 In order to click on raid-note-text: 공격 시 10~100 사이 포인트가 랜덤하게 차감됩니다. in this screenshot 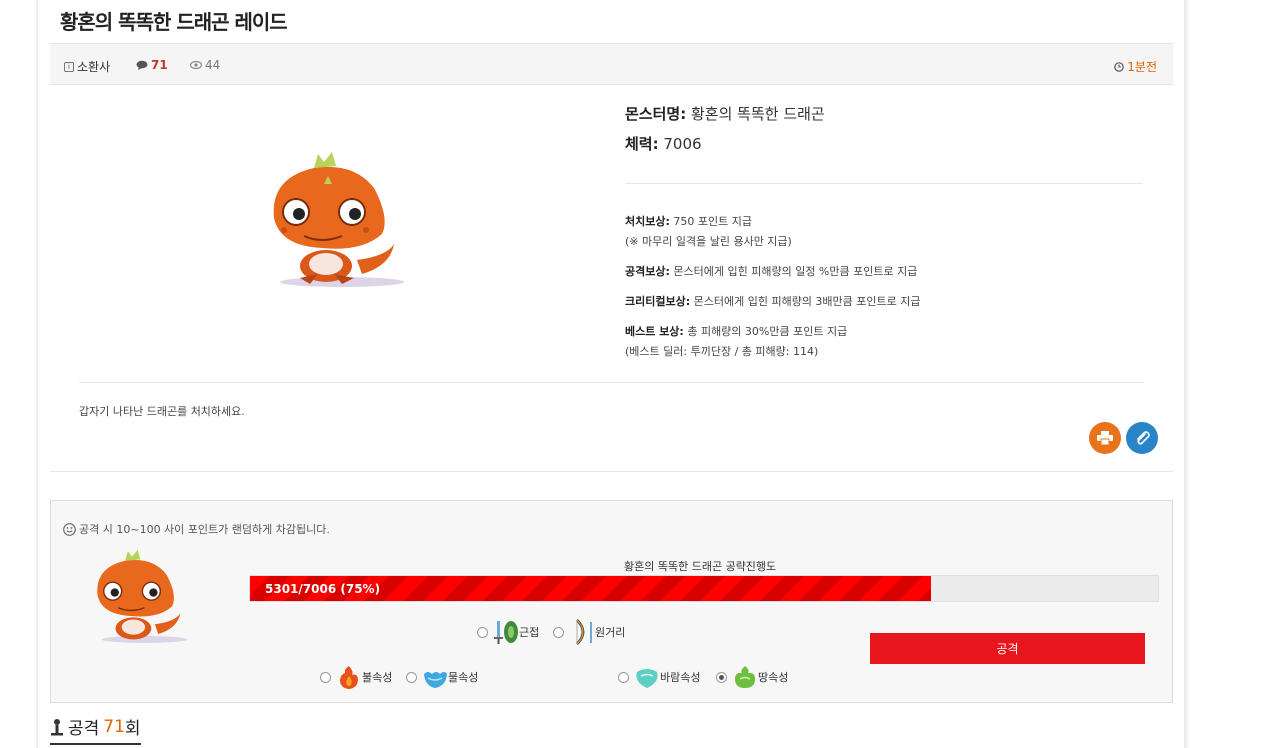, I will do `click(204, 529)`.